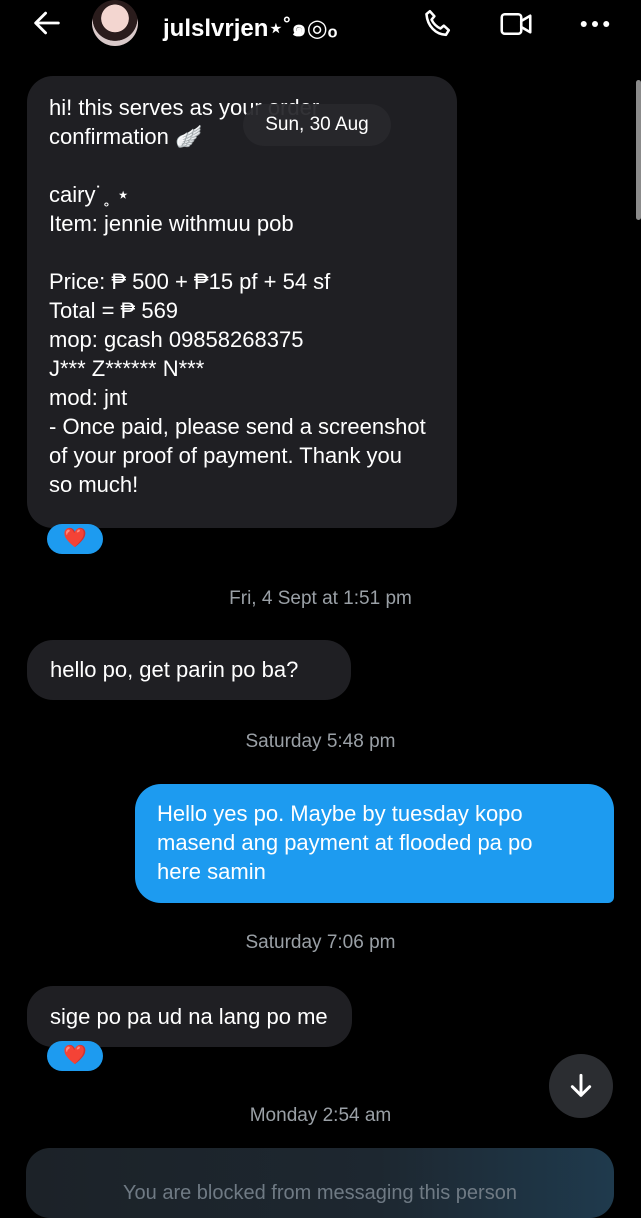  I want to click on arrow-down-icon, so click(581, 1085).